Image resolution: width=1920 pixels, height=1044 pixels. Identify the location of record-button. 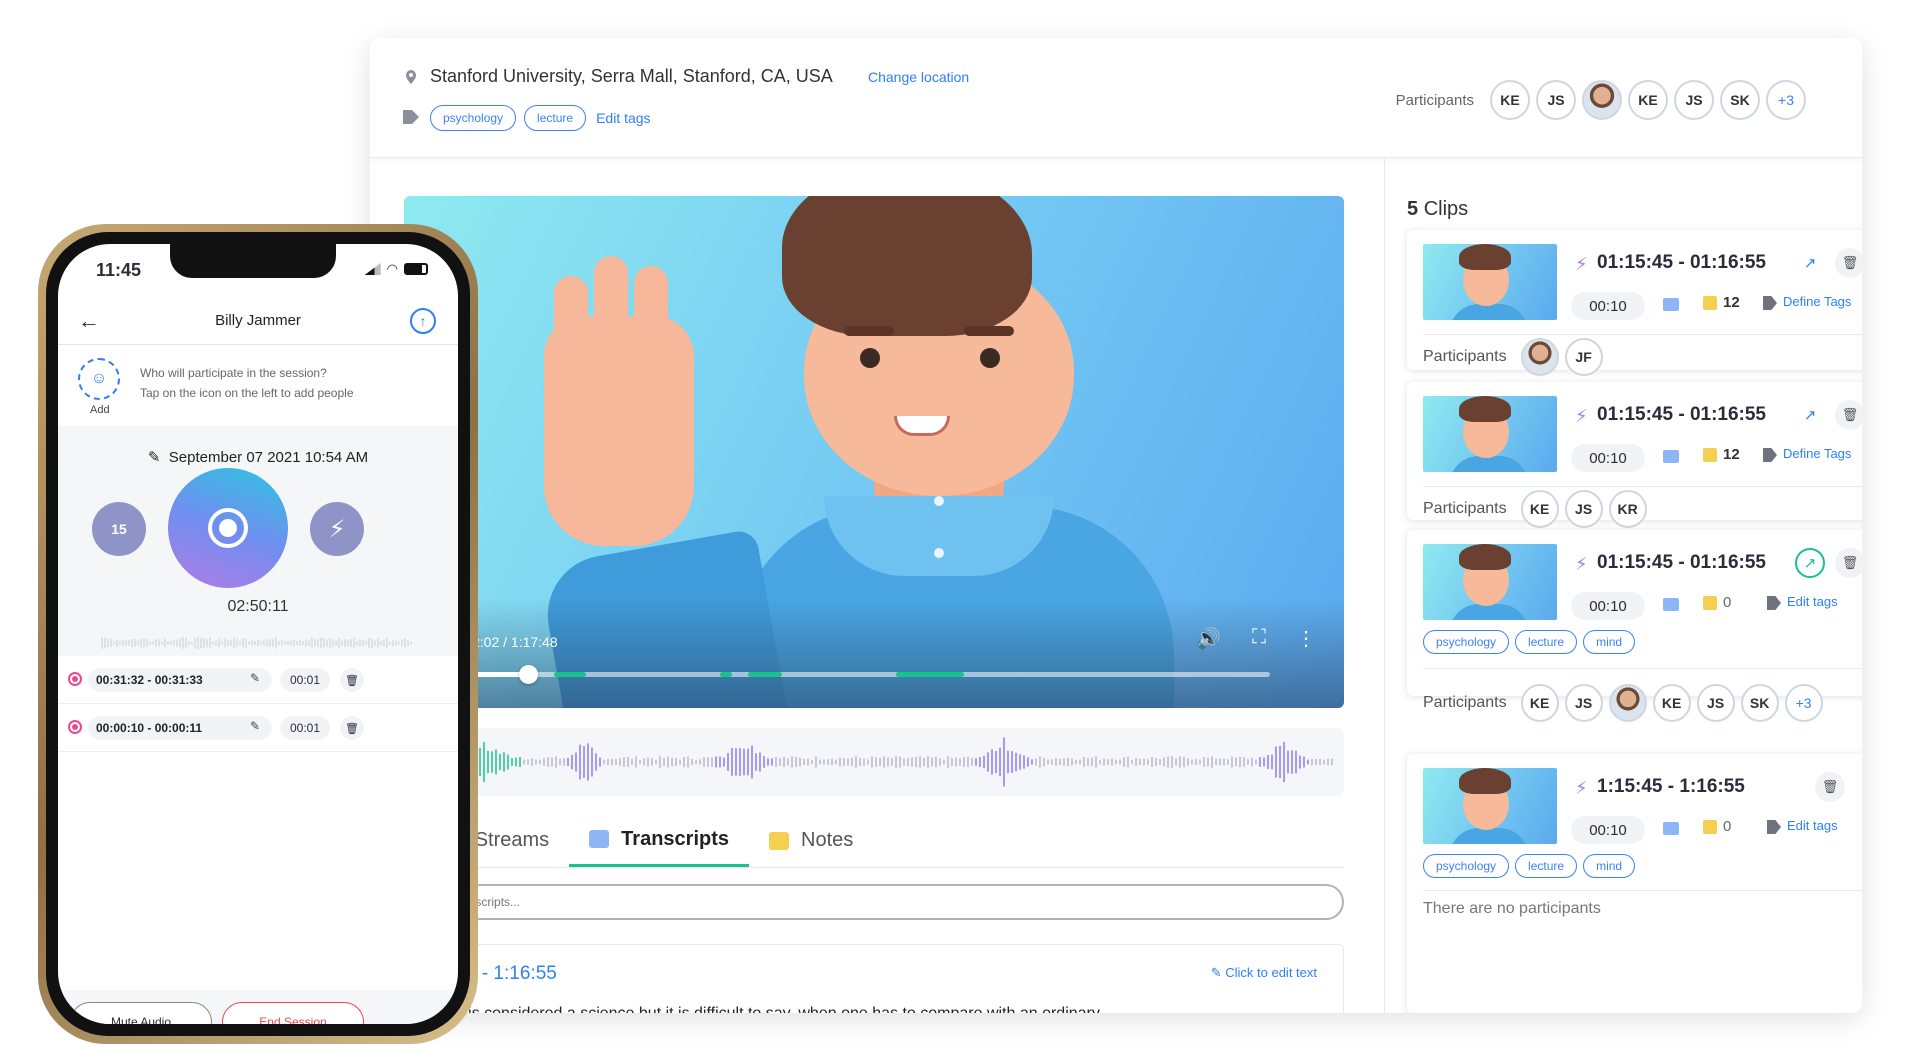
(228, 528).